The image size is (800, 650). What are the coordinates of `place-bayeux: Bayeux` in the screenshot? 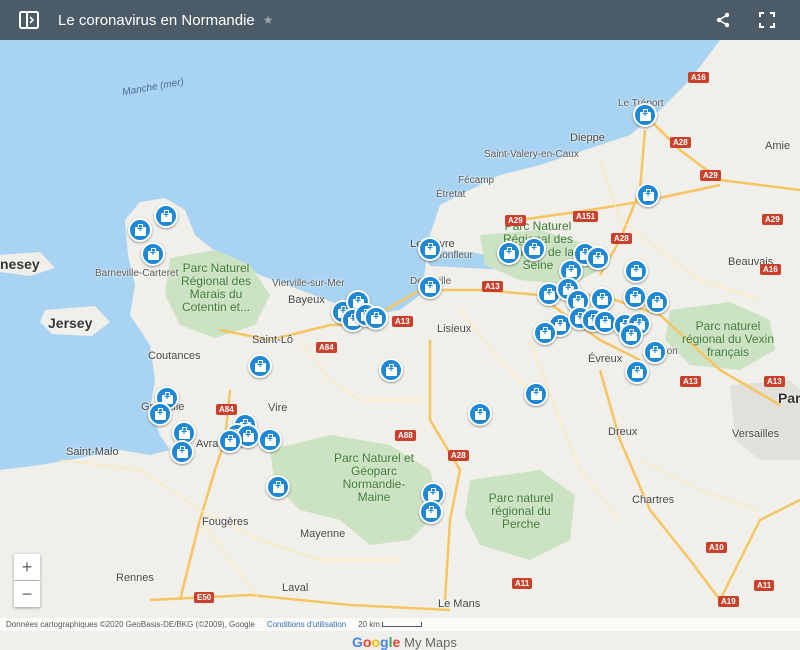 It's located at (306, 300).